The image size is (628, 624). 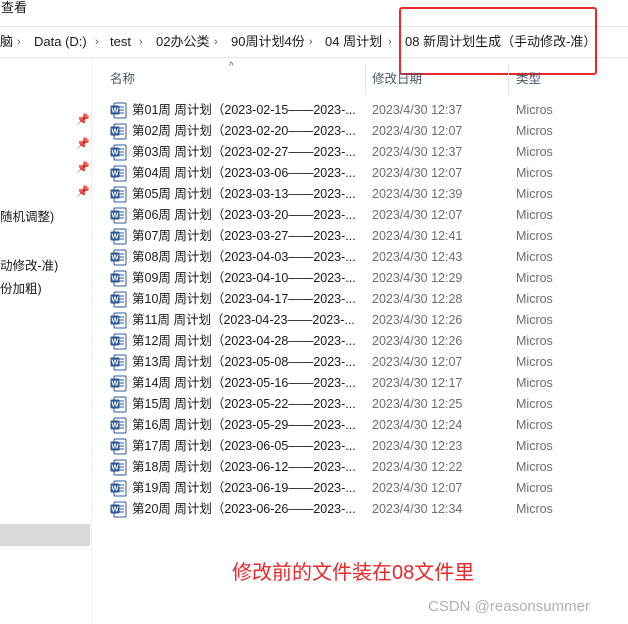 I want to click on file-date: 2023/4/30 12:43, so click(x=417, y=257).